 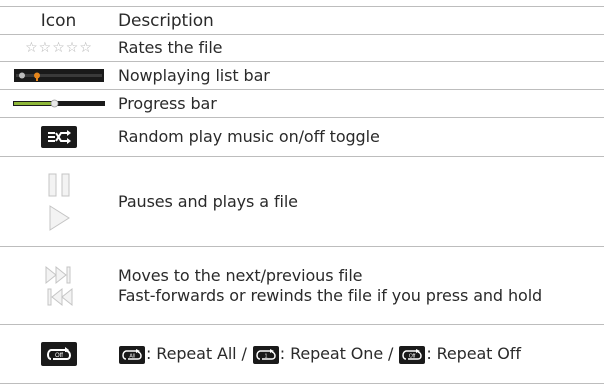 What do you see at coordinates (58, 201) in the screenshot?
I see `pause-play-icon` at bounding box center [58, 201].